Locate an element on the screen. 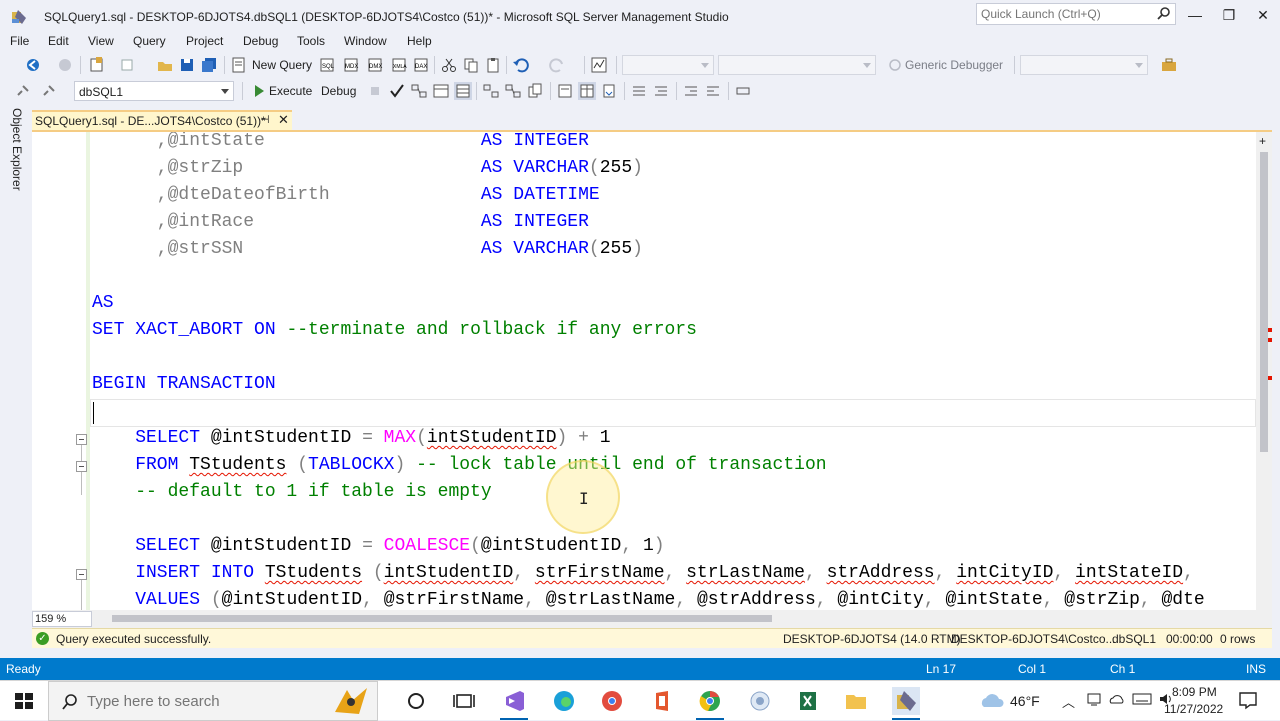 This screenshot has height=721, width=1280. debug-target-dropdown is located at coordinates (1084, 65).